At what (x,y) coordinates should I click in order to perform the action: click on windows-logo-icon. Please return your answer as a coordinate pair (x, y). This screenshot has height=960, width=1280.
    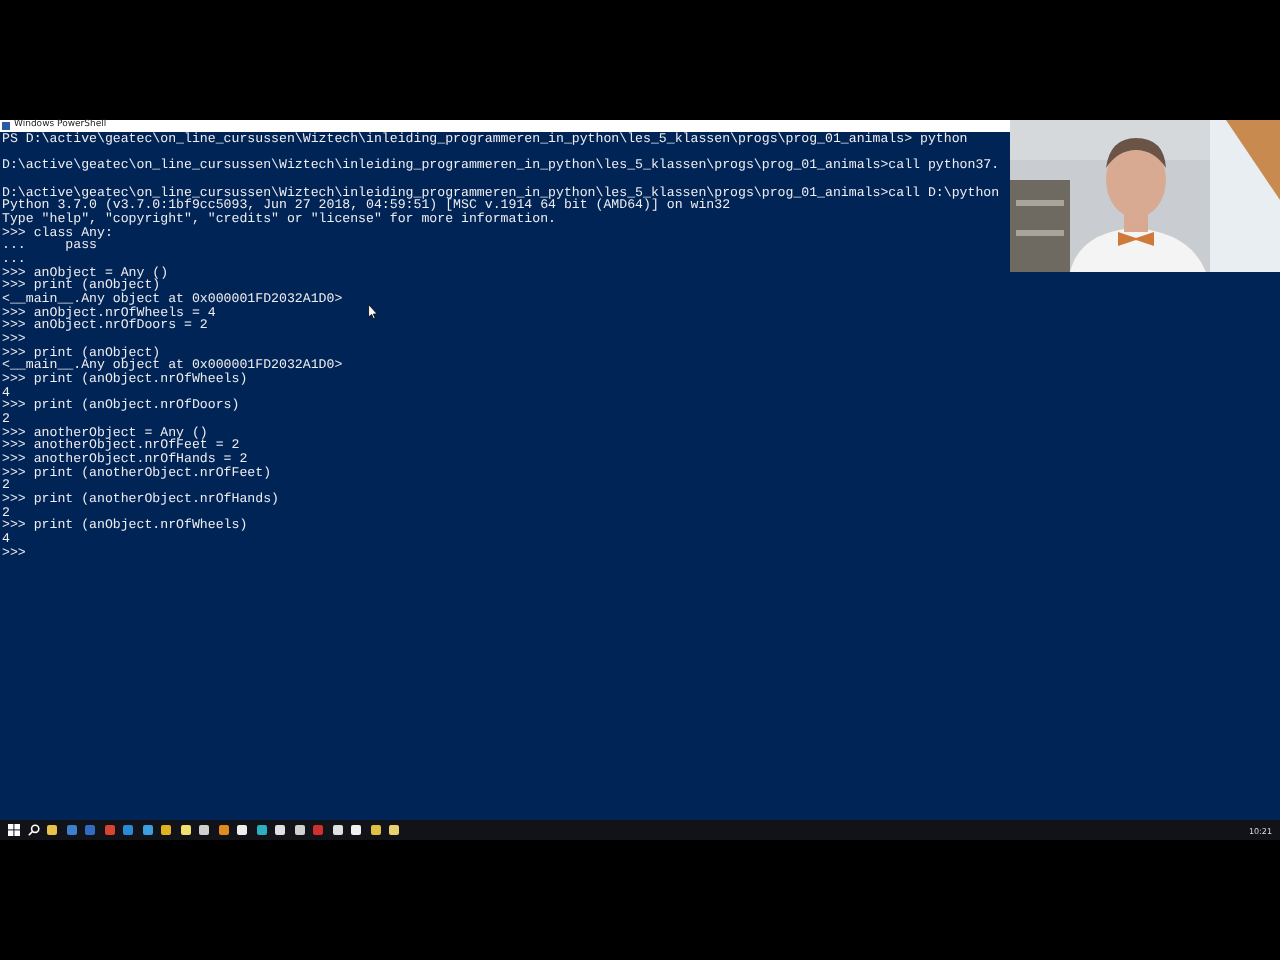
    Looking at the image, I should click on (14, 830).